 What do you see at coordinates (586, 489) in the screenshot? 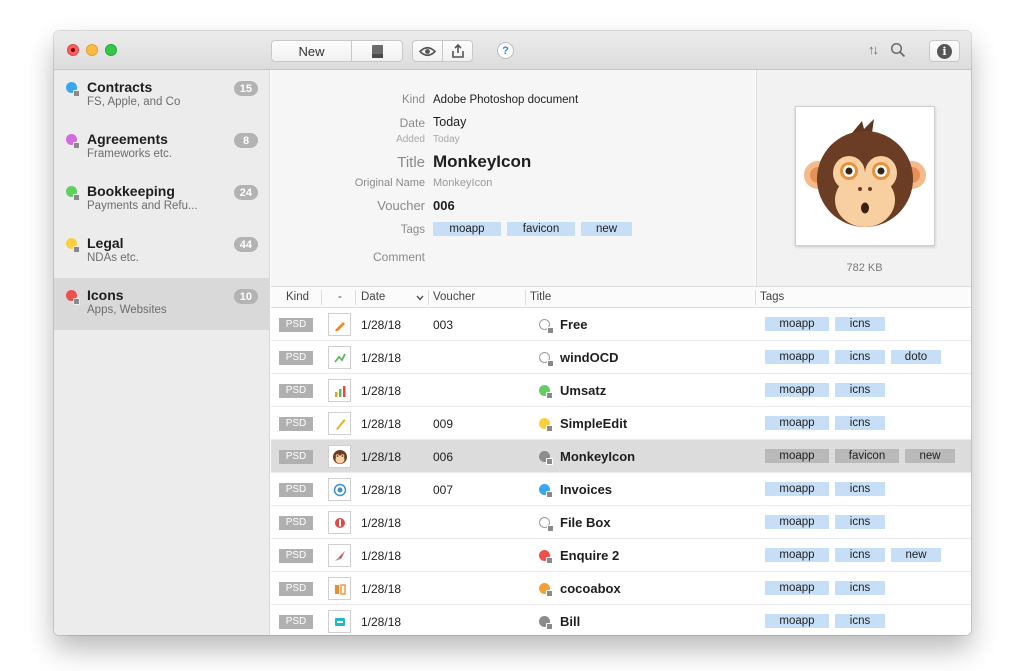
I see `title-cell: Invoices` at bounding box center [586, 489].